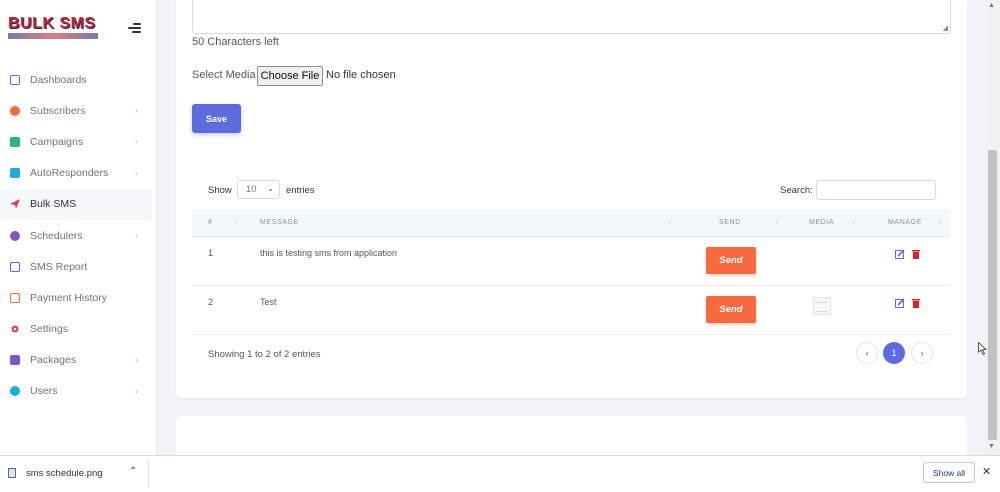 This screenshot has width=1000, height=492. What do you see at coordinates (15, 235) in the screenshot?
I see `alarm-clock-icon` at bounding box center [15, 235].